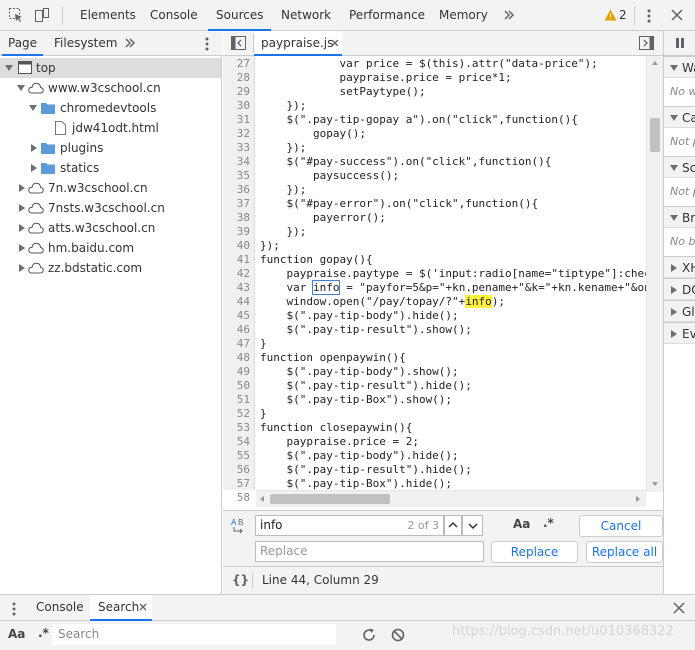 This screenshot has height=650, width=695. Describe the element at coordinates (398, 635) in the screenshot. I see `clear-icon` at that location.